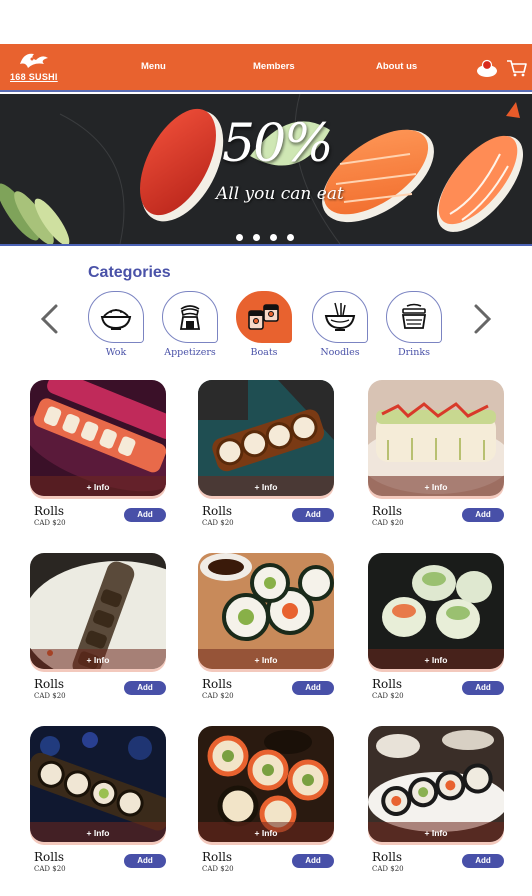 The height and width of the screenshot is (896, 532). I want to click on category-label: Appetizers, so click(190, 352).